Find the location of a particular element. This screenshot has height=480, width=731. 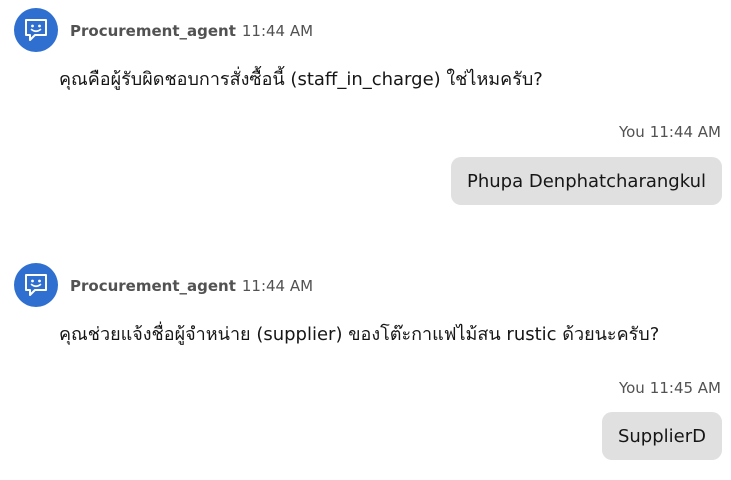

user-message: SupplierD is located at coordinates (661, 436).